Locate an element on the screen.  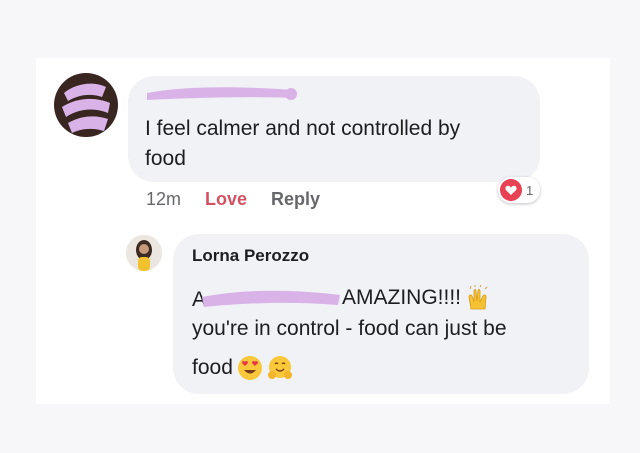
replier-avatar is located at coordinates (144, 253).